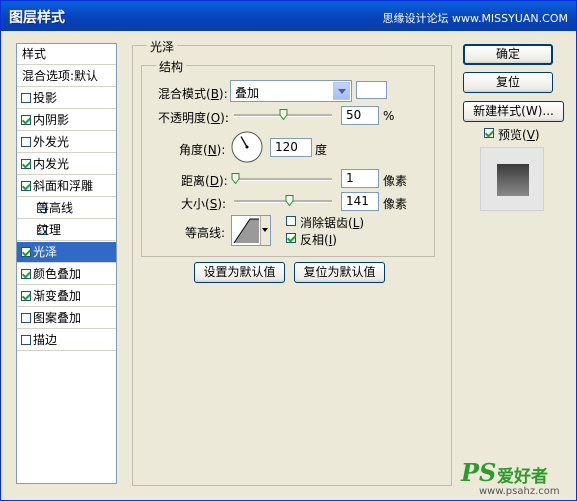 The image size is (577, 501). What do you see at coordinates (66, 230) in the screenshot?
I see `style-list-item: 纹理` at bounding box center [66, 230].